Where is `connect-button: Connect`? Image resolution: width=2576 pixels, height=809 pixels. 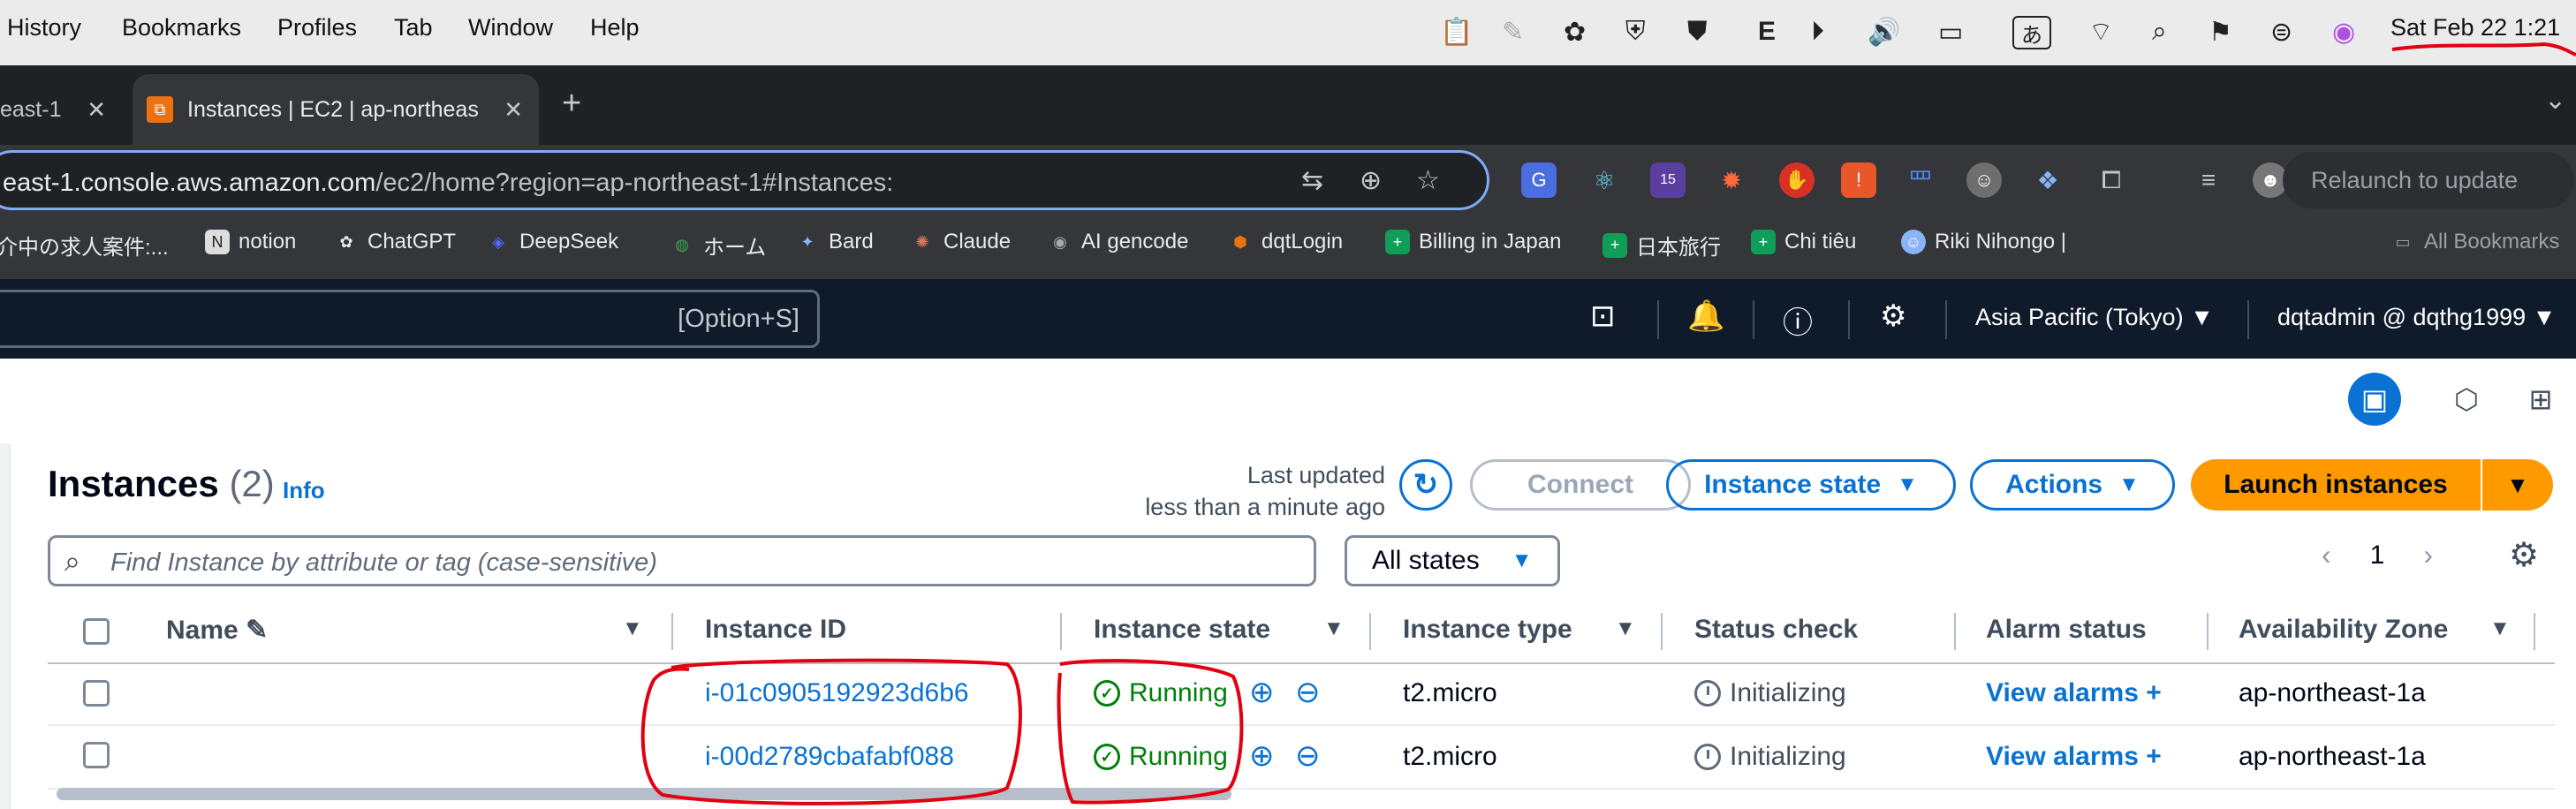 connect-button: Connect is located at coordinates (1581, 484).